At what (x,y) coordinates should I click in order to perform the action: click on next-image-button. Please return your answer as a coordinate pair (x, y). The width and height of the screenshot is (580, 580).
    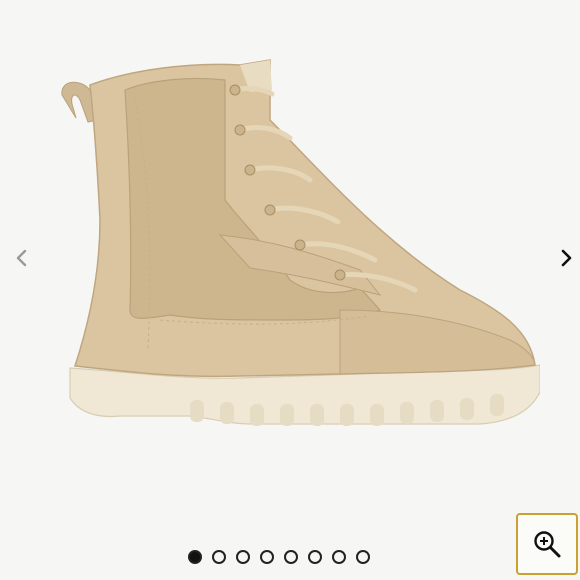
    Looking at the image, I should click on (566, 258).